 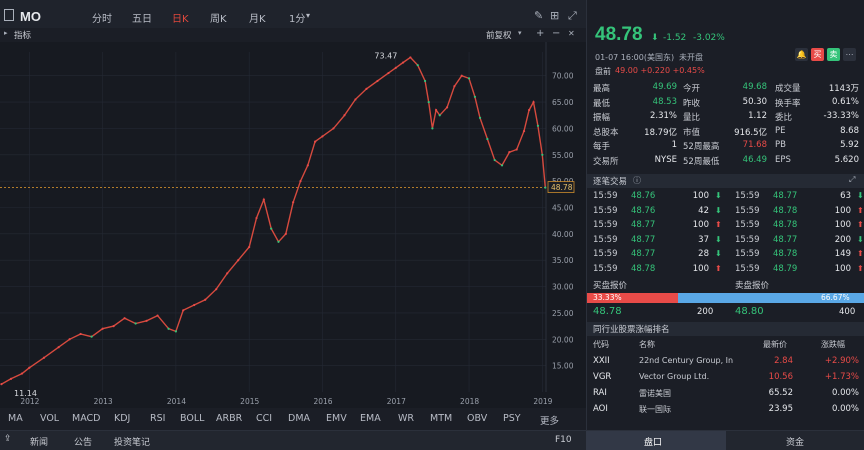 What do you see at coordinates (157, 418) in the screenshot?
I see `indicator-rsi: RSI` at bounding box center [157, 418].